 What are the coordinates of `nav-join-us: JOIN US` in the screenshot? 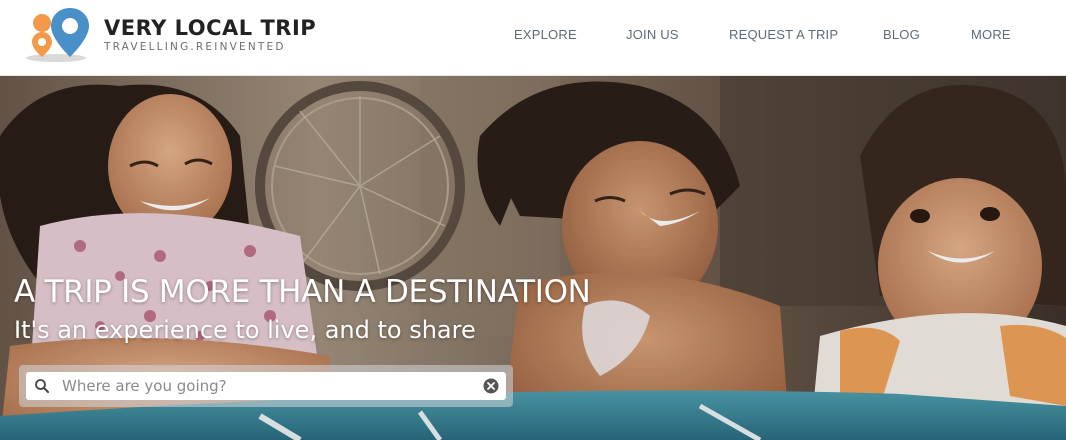 It's located at (652, 34).